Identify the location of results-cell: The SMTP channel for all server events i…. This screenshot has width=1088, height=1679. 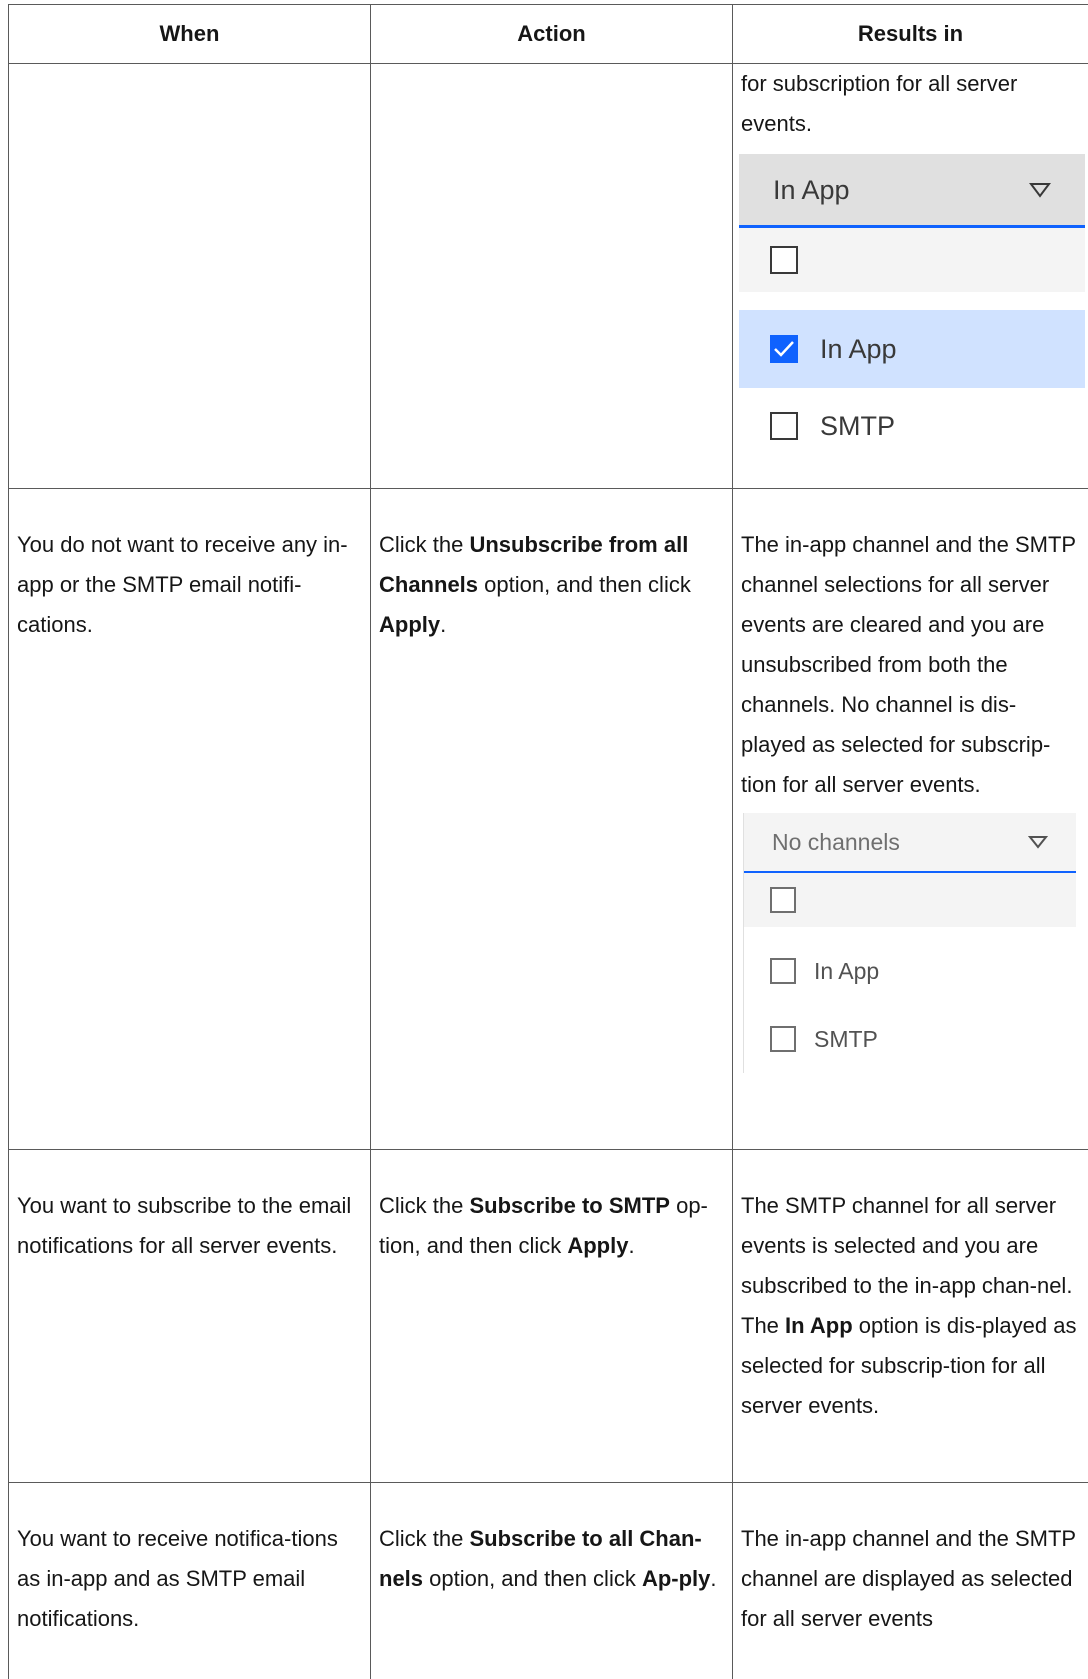
(910, 1316).